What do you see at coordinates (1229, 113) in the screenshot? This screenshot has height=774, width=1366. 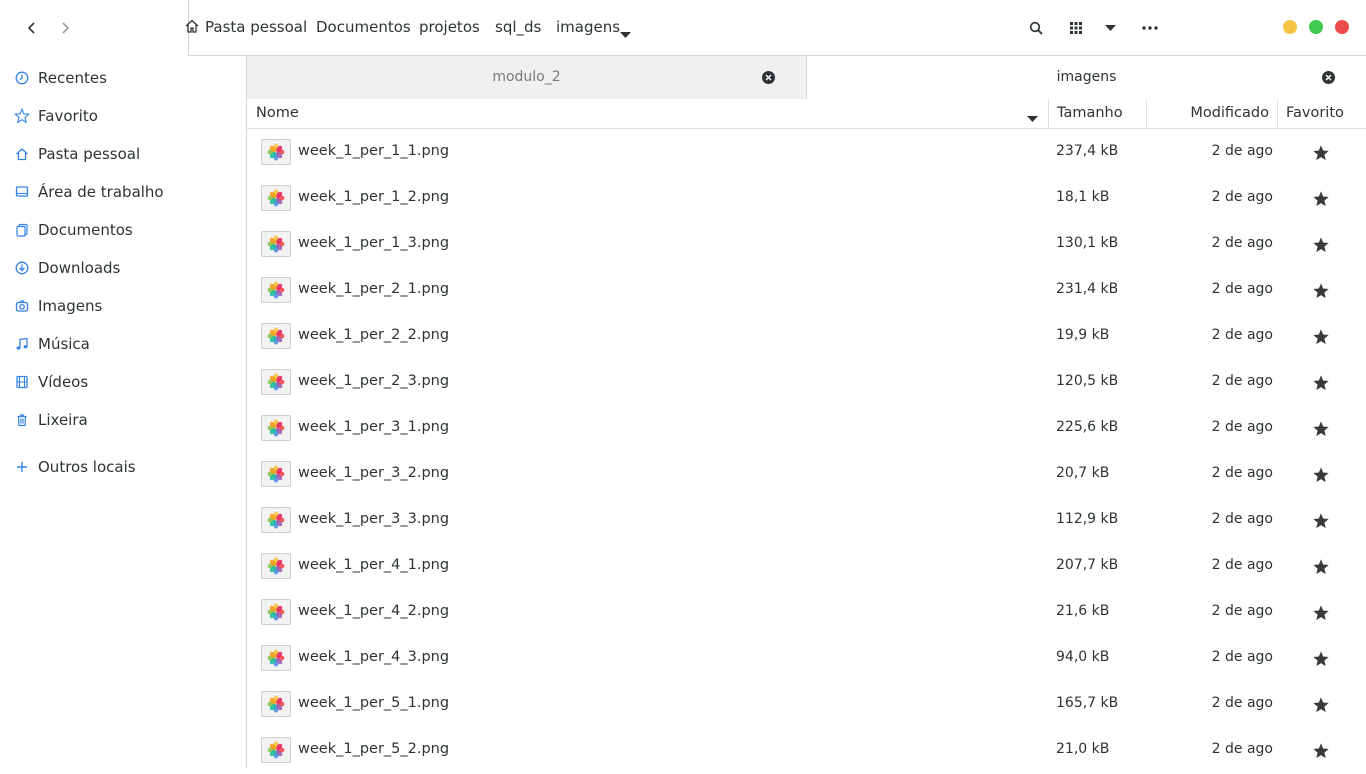 I see `column-label: Modificado` at bounding box center [1229, 113].